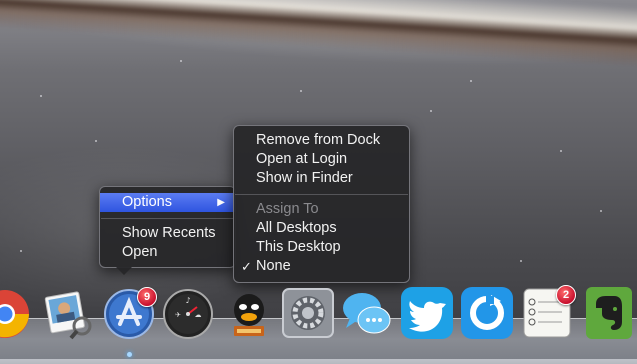 Image resolution: width=637 pixels, height=364 pixels. What do you see at coordinates (273, 266) in the screenshot?
I see `none-label: None` at bounding box center [273, 266].